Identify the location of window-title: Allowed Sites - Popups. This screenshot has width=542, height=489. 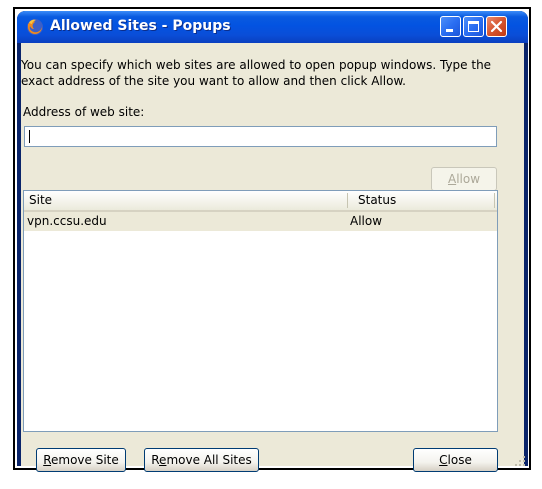
(140, 26).